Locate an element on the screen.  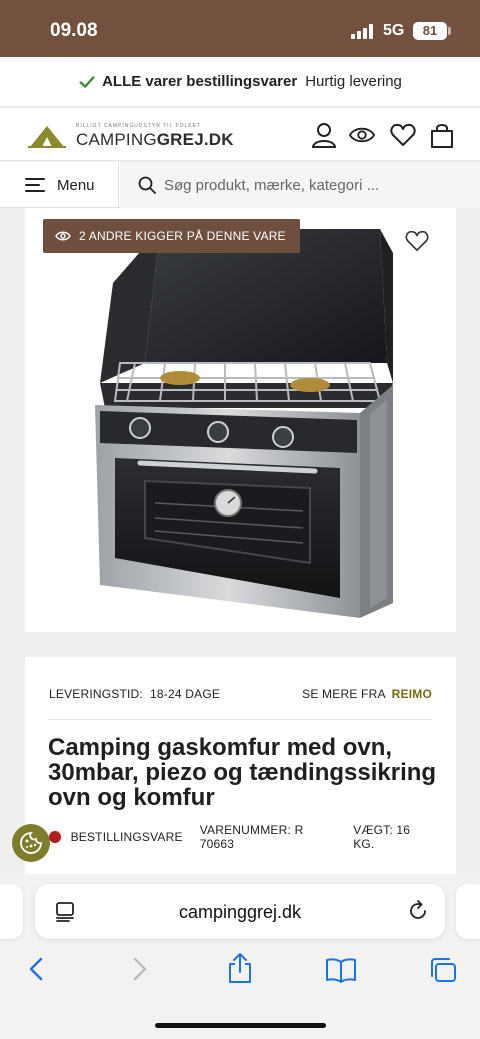
cookie-icon is located at coordinates (31, 843).